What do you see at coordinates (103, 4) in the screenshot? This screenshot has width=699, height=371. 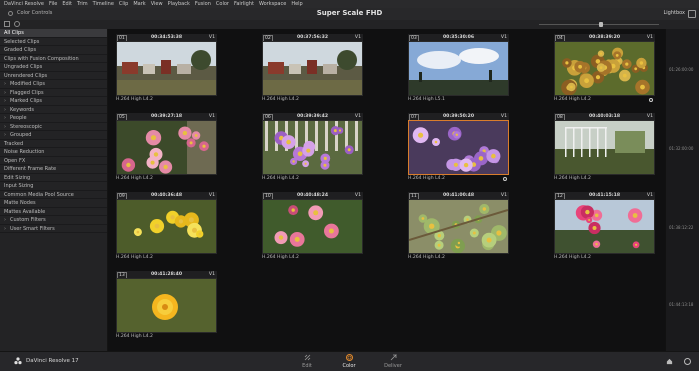 I see `menu-item-timeline: Timeline` at bounding box center [103, 4].